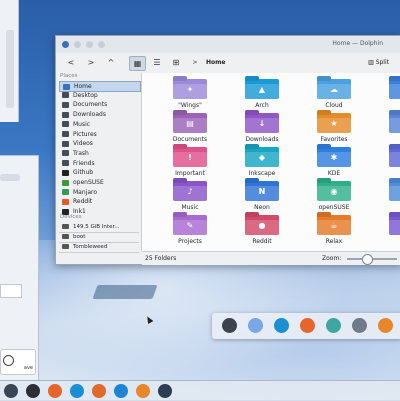  What do you see at coordinates (99, 134) in the screenshot?
I see `sidebar-item-pictures: Pictures` at bounding box center [99, 134].